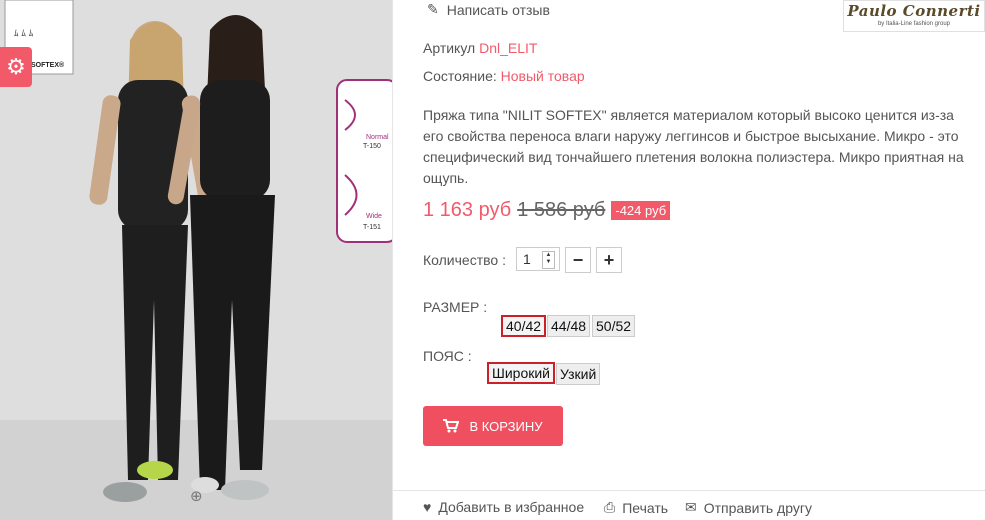 The height and width of the screenshot is (520, 985). Describe the element at coordinates (455, 307) in the screenshot. I see `size-label: РАЗМЕР :` at that location.